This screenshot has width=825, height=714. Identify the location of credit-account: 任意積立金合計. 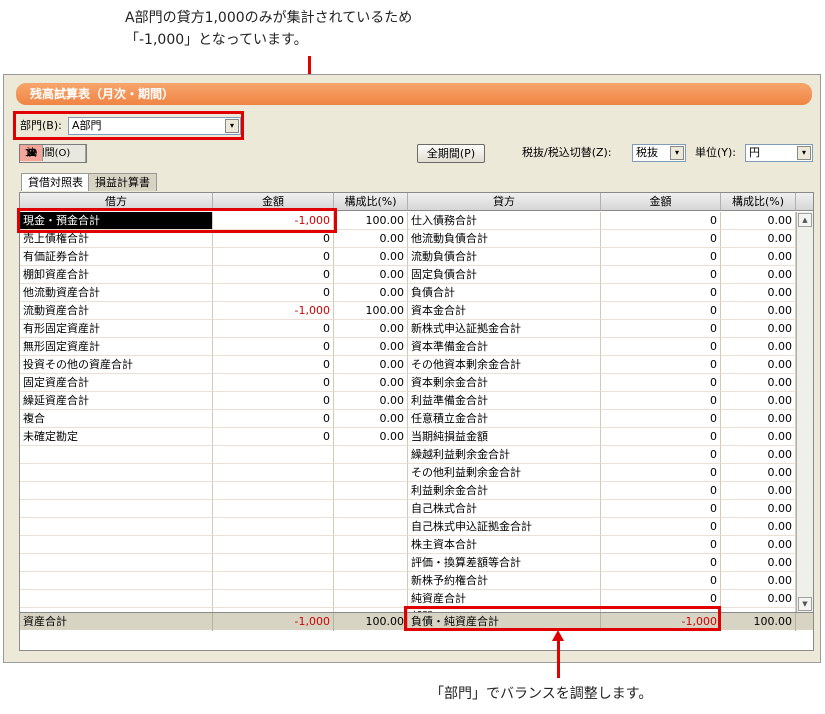
(504, 419).